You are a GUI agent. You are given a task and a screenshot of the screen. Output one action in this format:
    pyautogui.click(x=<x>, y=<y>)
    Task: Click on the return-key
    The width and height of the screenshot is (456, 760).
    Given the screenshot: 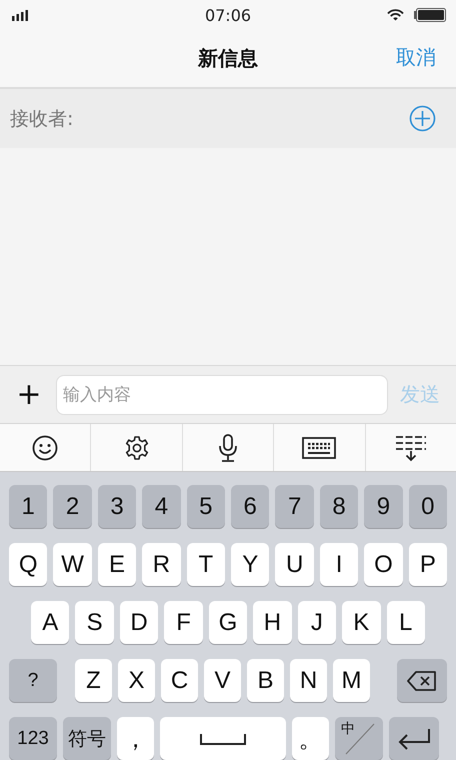 What is the action you would take?
    pyautogui.click(x=414, y=738)
    